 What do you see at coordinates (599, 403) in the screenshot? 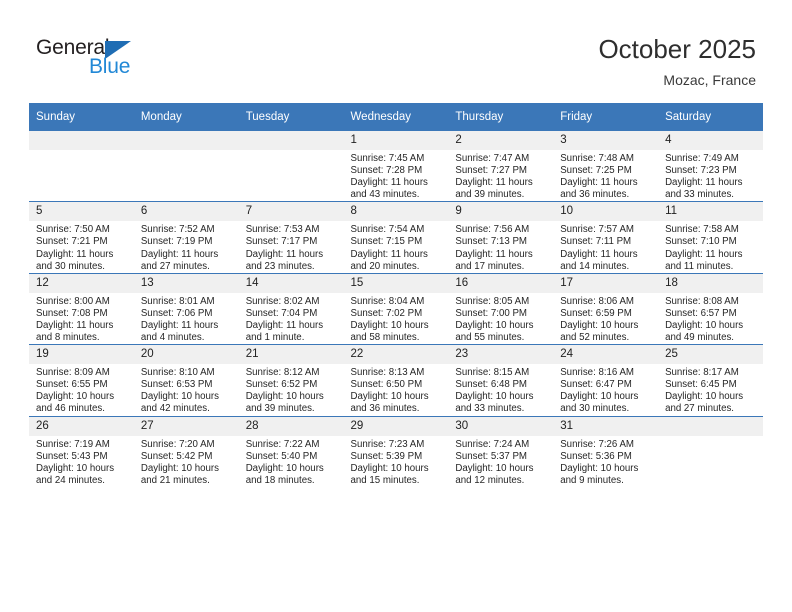
I see `daylight-text: Daylight: 10 hours and 30 minutes.` at bounding box center [599, 403].